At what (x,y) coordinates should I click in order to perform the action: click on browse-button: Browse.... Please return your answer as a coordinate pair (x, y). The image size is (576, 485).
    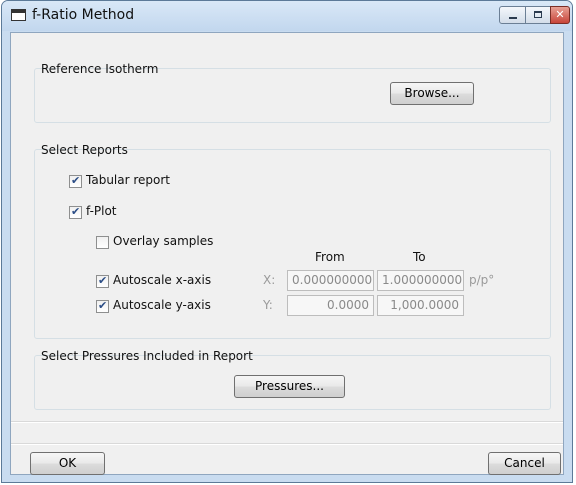
    Looking at the image, I should click on (432, 93).